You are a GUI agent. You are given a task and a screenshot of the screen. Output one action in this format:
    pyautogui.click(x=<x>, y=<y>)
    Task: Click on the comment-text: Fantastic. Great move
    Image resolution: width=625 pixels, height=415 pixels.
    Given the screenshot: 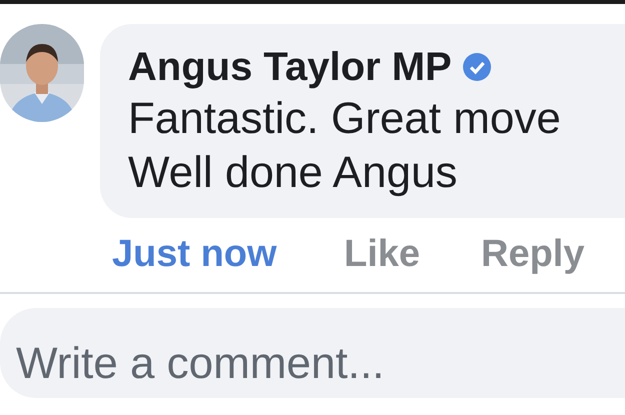 What is the action you would take?
    pyautogui.click(x=345, y=119)
    